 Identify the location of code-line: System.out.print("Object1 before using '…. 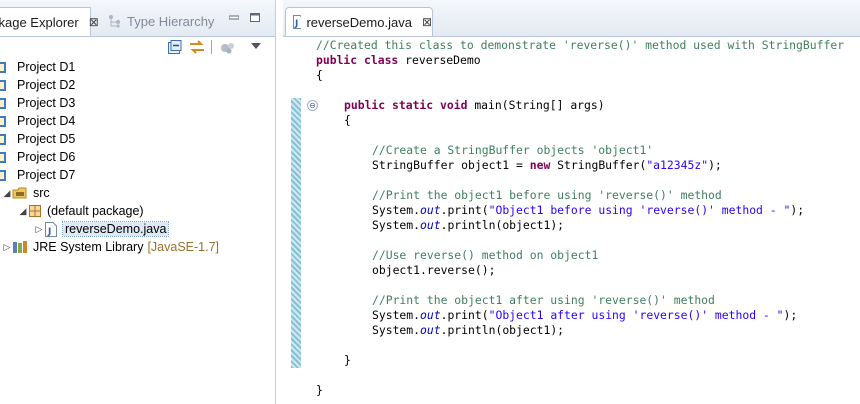
(588, 210).